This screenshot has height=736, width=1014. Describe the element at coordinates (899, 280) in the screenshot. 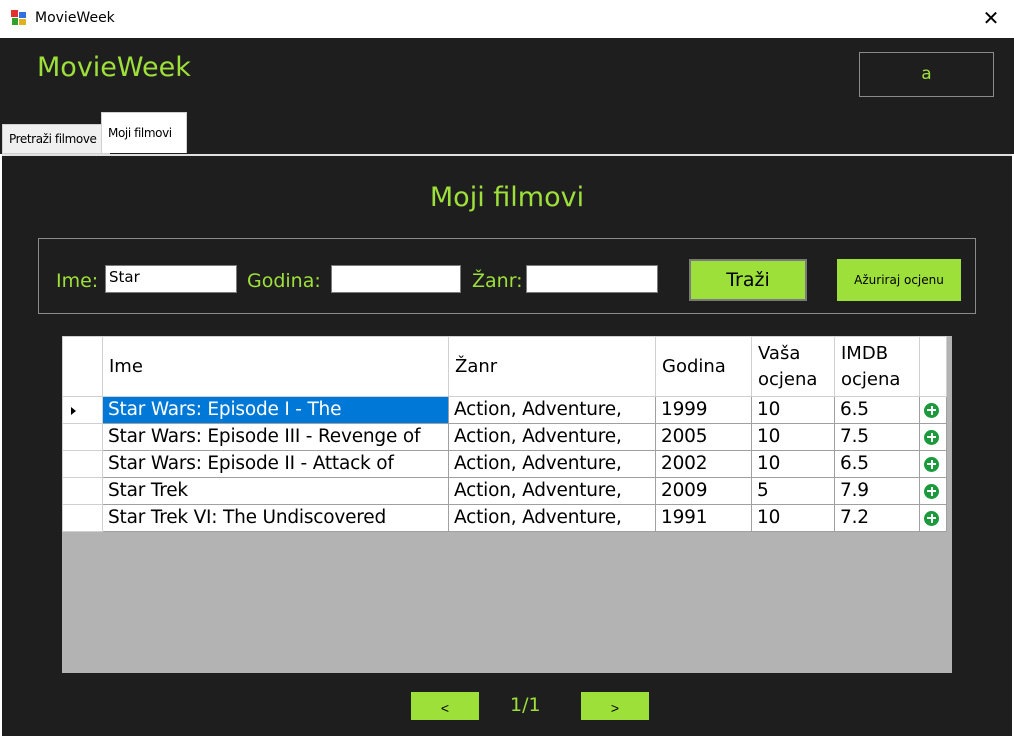

I see `update-rating-button: Ažuriraj ocjenu` at that location.